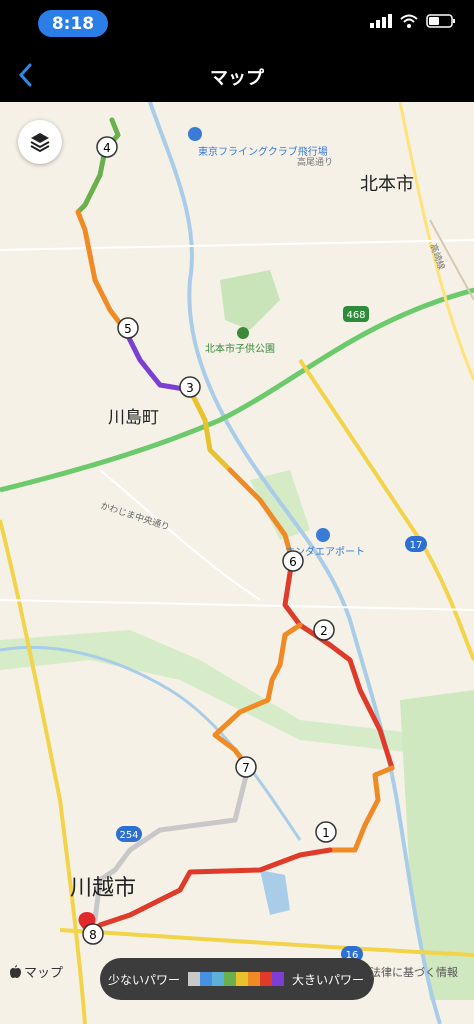  Describe the element at coordinates (144, 979) in the screenshot. I see `legend-low-label: 少ないパワー` at that location.